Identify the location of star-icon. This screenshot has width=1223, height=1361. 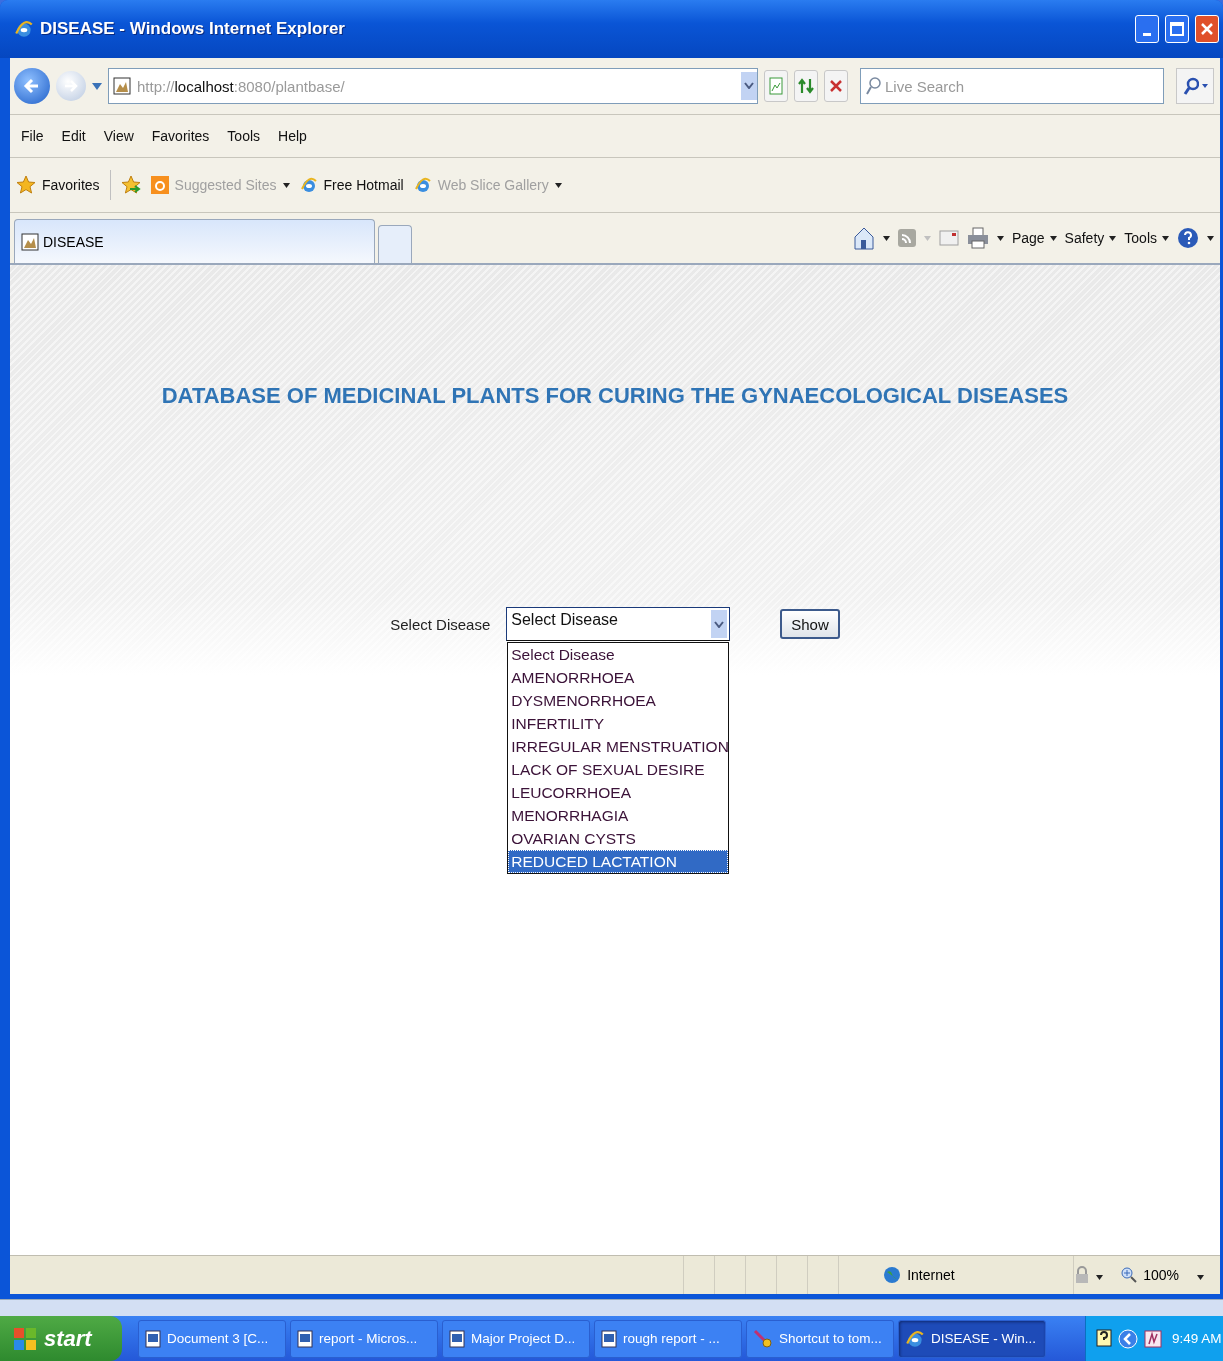
(26, 185).